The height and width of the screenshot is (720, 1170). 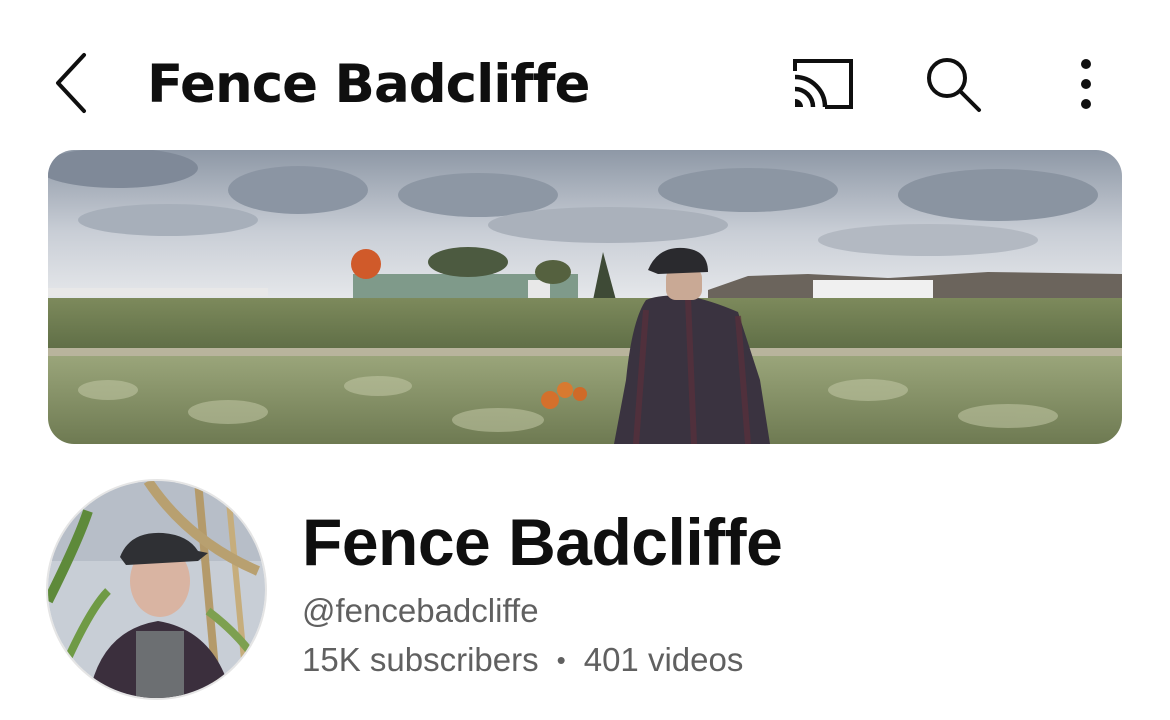 I want to click on chevron-left-icon, so click(x=71, y=83).